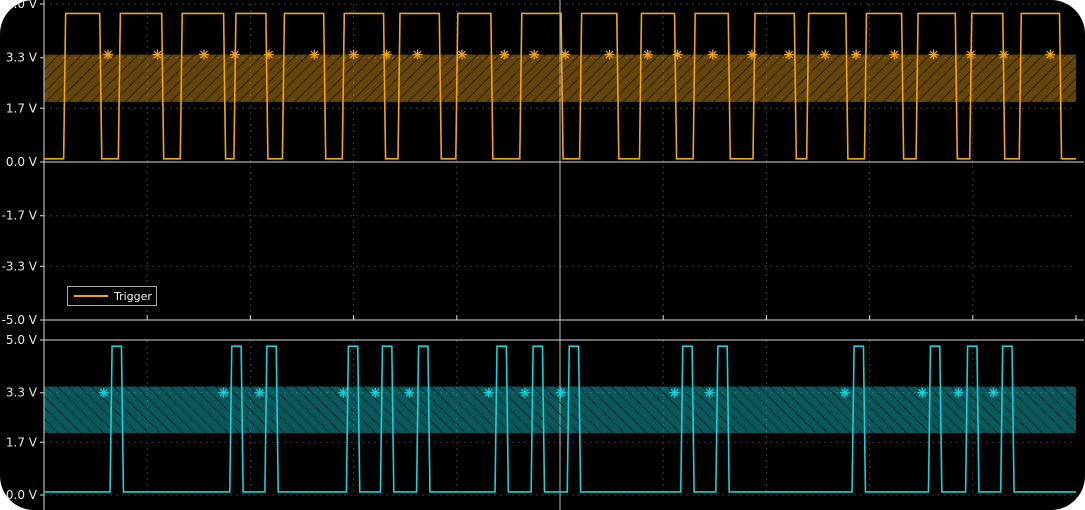  I want to click on y-tick-label: -1.7 V, so click(20, 216).